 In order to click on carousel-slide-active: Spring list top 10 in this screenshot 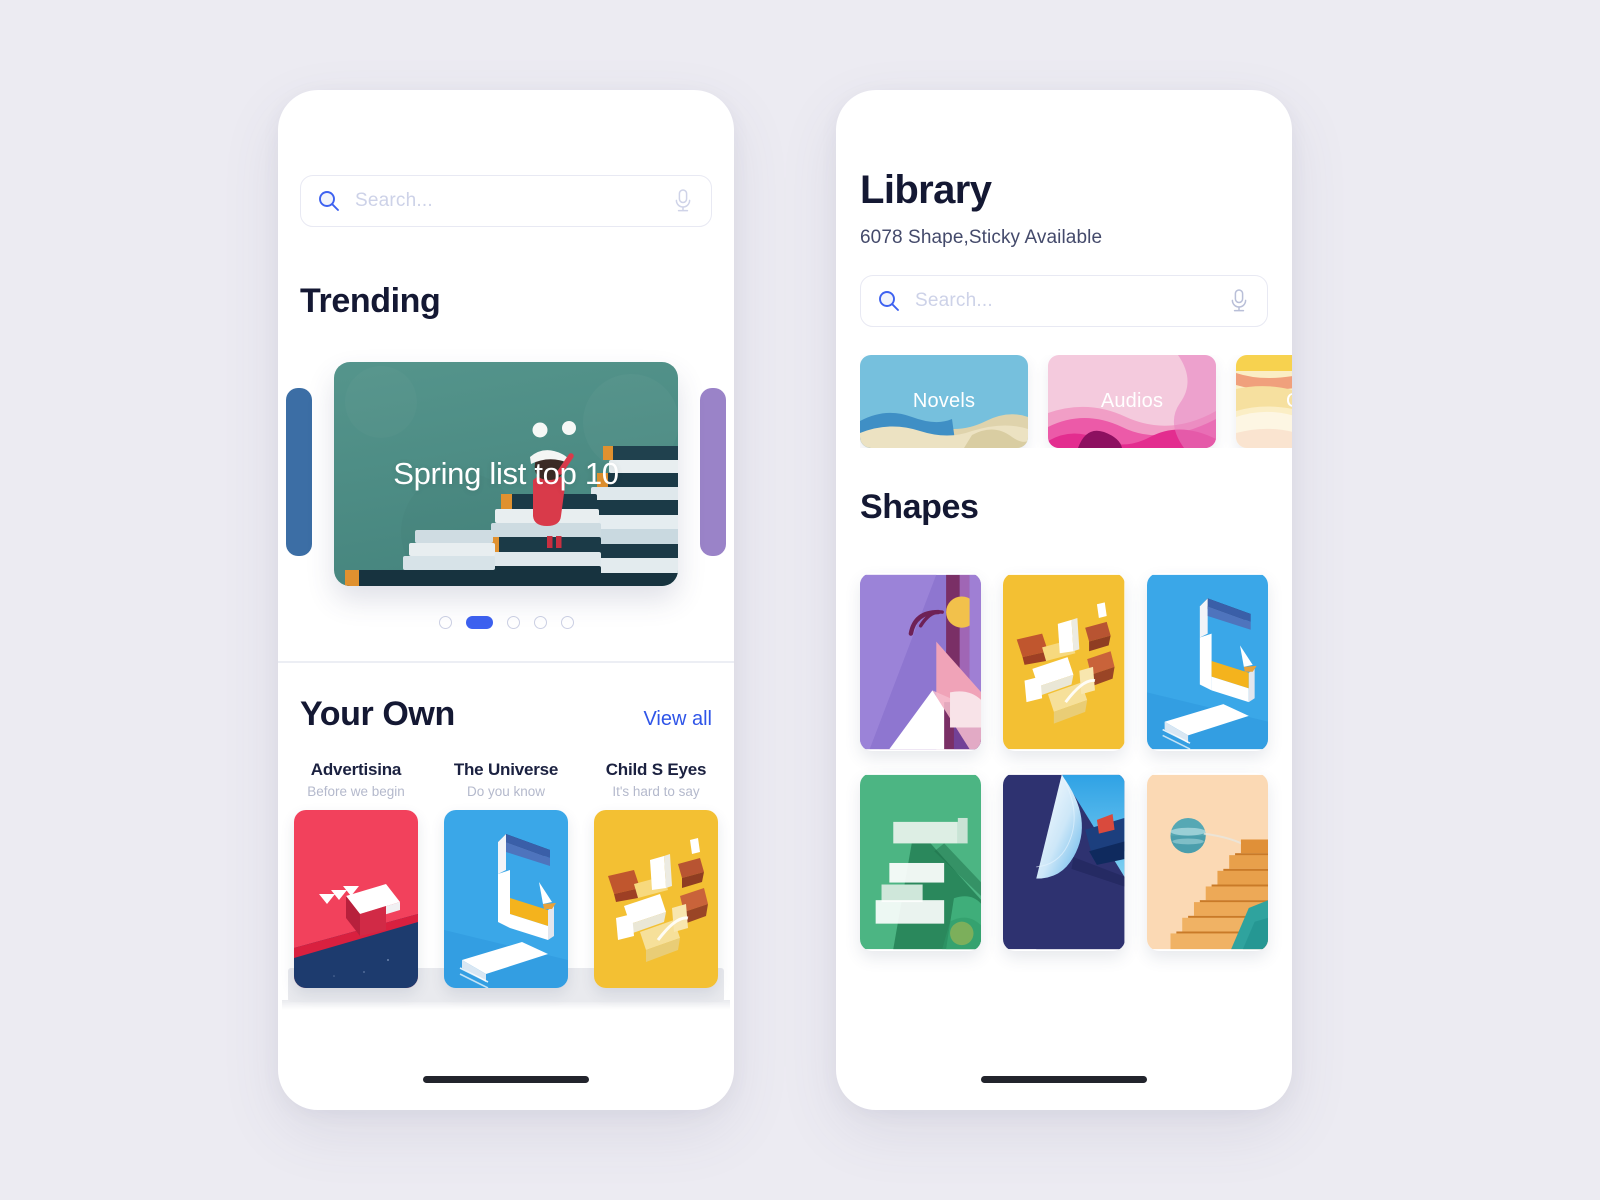, I will do `click(506, 474)`.